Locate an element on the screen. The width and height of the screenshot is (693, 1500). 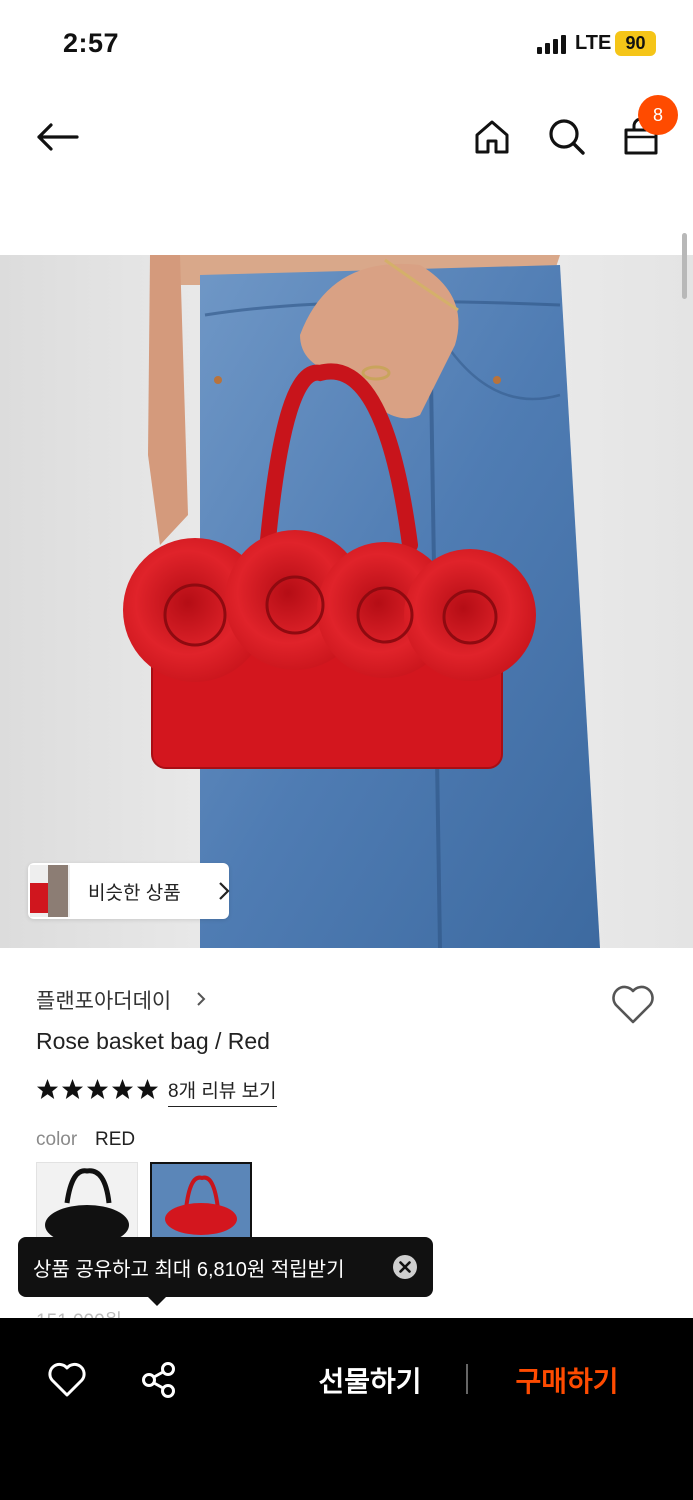
battery-indicator: 90 is located at coordinates (635, 43).